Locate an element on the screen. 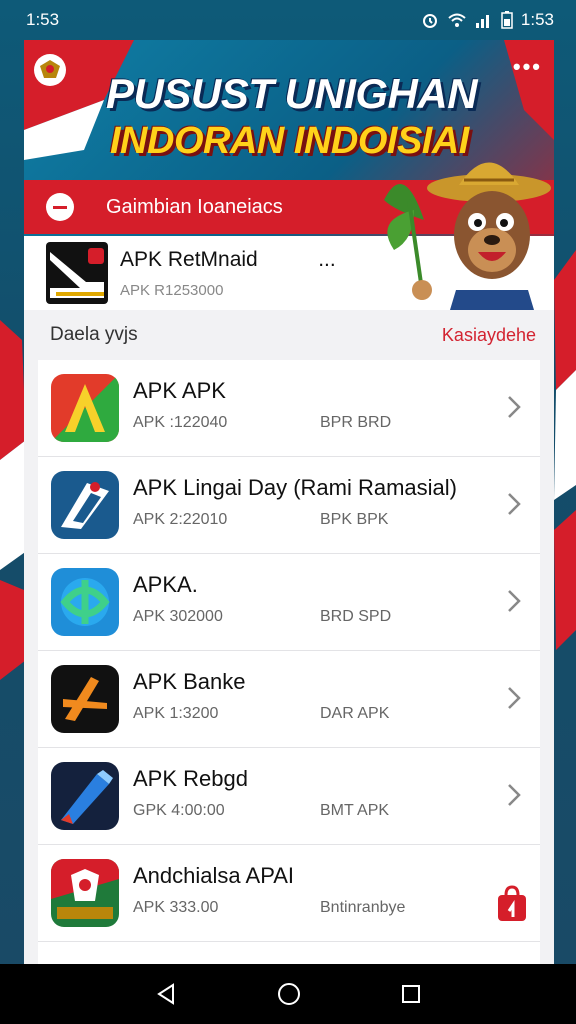 The width and height of the screenshot is (576, 1024). mascot-illustration is located at coordinates (467, 236).